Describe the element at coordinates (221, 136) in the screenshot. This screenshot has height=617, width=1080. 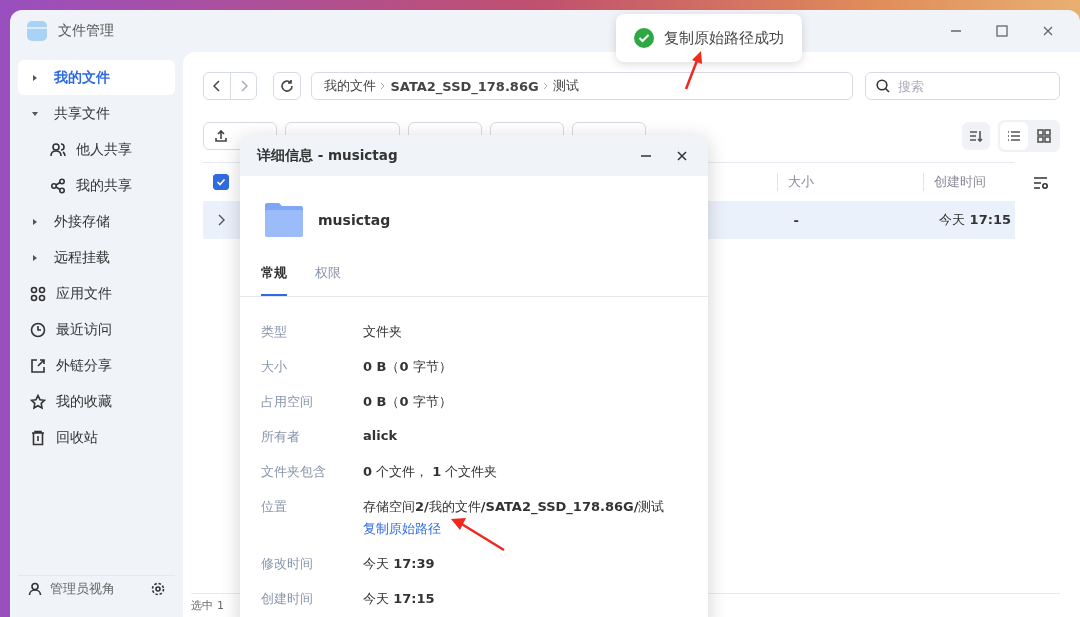
I see `upload-icon` at that location.